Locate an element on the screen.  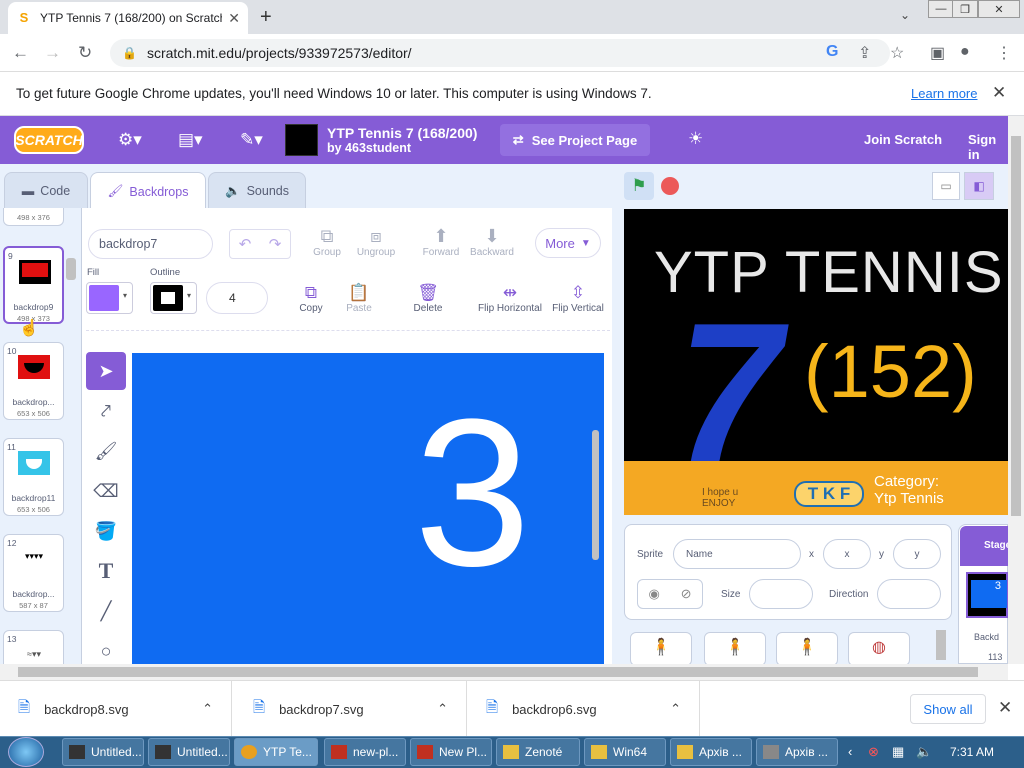
tray-expand-icon: ‹ is located at coordinates (850, 751).